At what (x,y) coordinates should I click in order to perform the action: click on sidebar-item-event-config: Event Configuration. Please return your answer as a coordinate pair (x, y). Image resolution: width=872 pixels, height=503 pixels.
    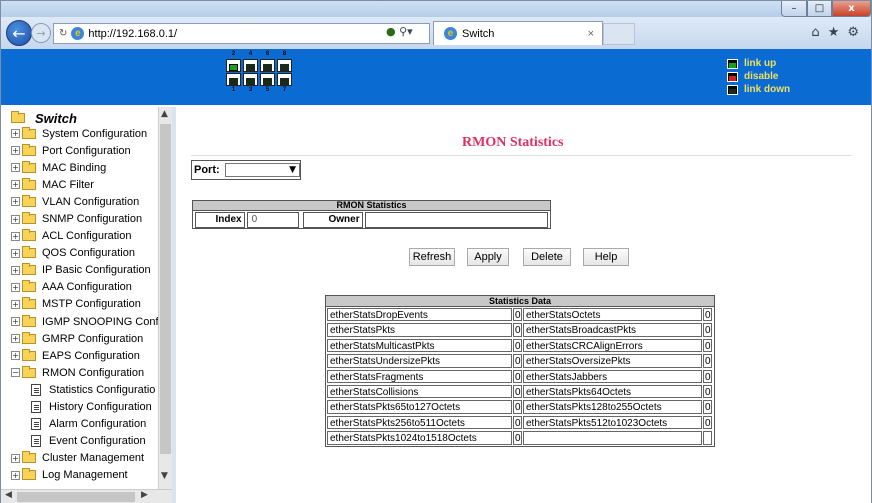
    Looking at the image, I should click on (81, 441).